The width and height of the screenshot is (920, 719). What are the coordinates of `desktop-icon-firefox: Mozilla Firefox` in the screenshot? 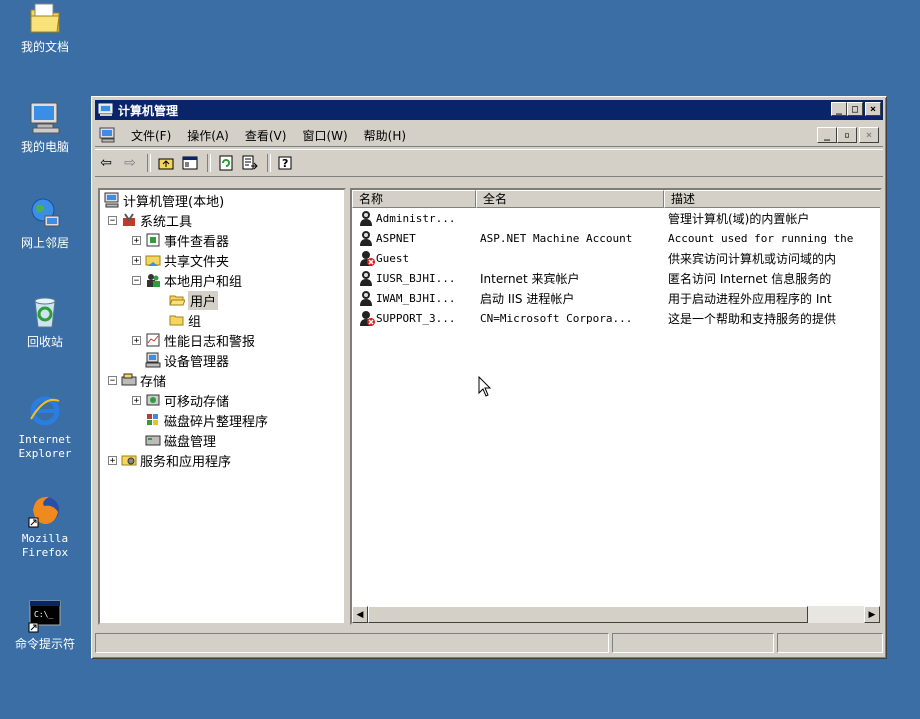 It's located at (45, 526).